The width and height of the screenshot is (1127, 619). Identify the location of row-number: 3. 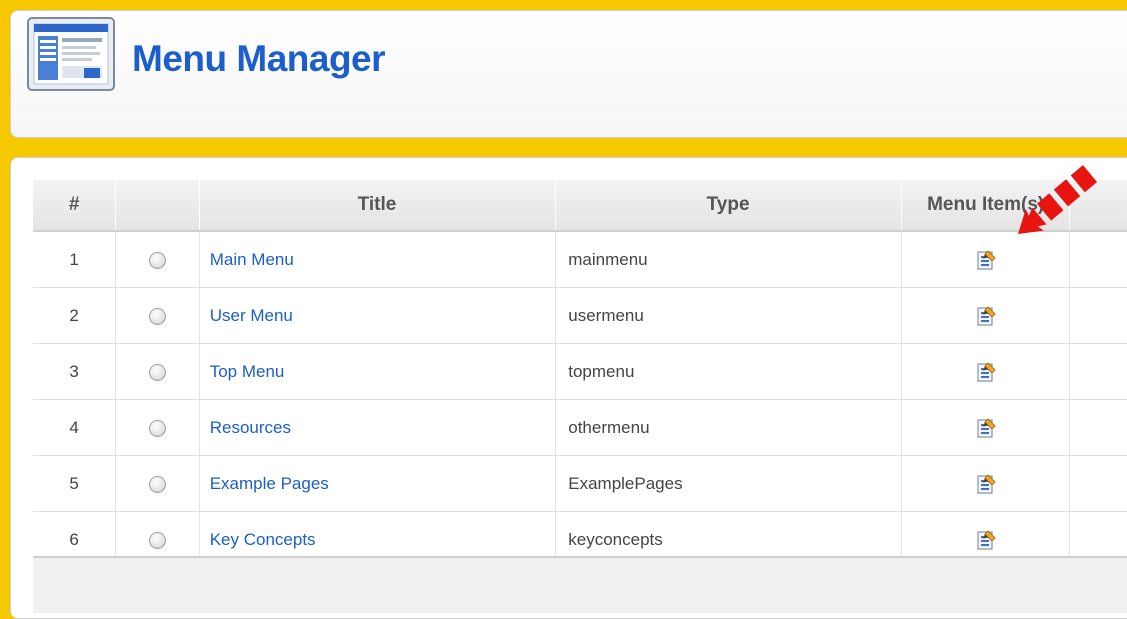
(75, 371).